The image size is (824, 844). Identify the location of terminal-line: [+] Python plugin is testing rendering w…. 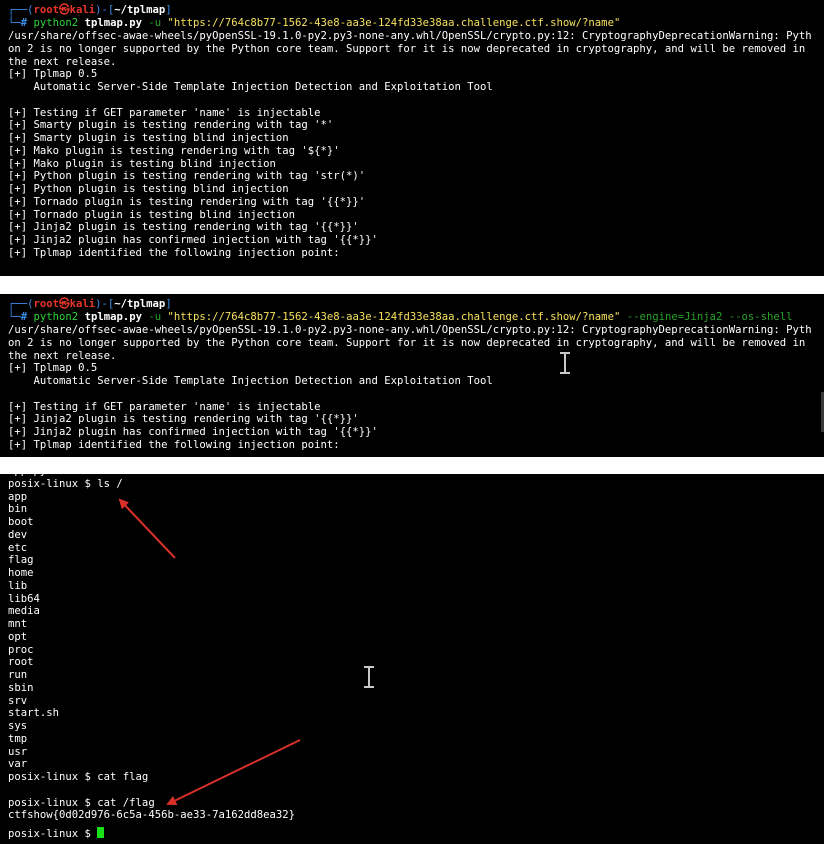
(187, 176).